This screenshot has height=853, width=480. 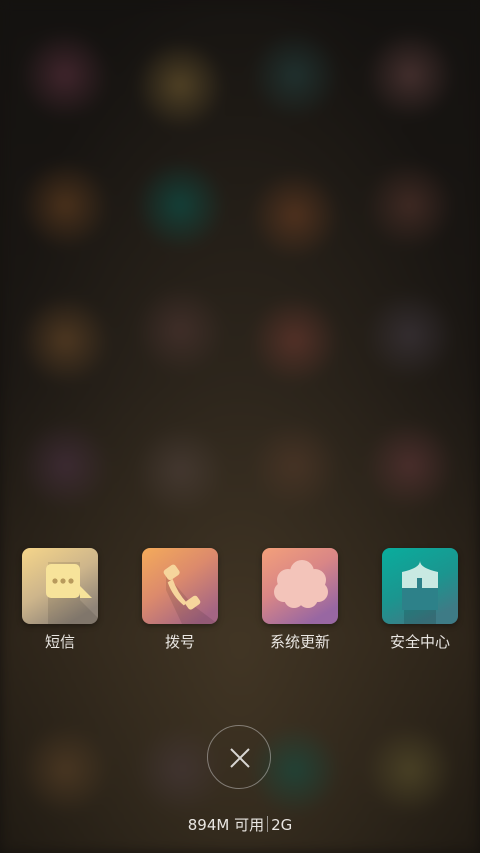 I want to click on recent-app-dialer: 拨号, so click(x=180, y=603).